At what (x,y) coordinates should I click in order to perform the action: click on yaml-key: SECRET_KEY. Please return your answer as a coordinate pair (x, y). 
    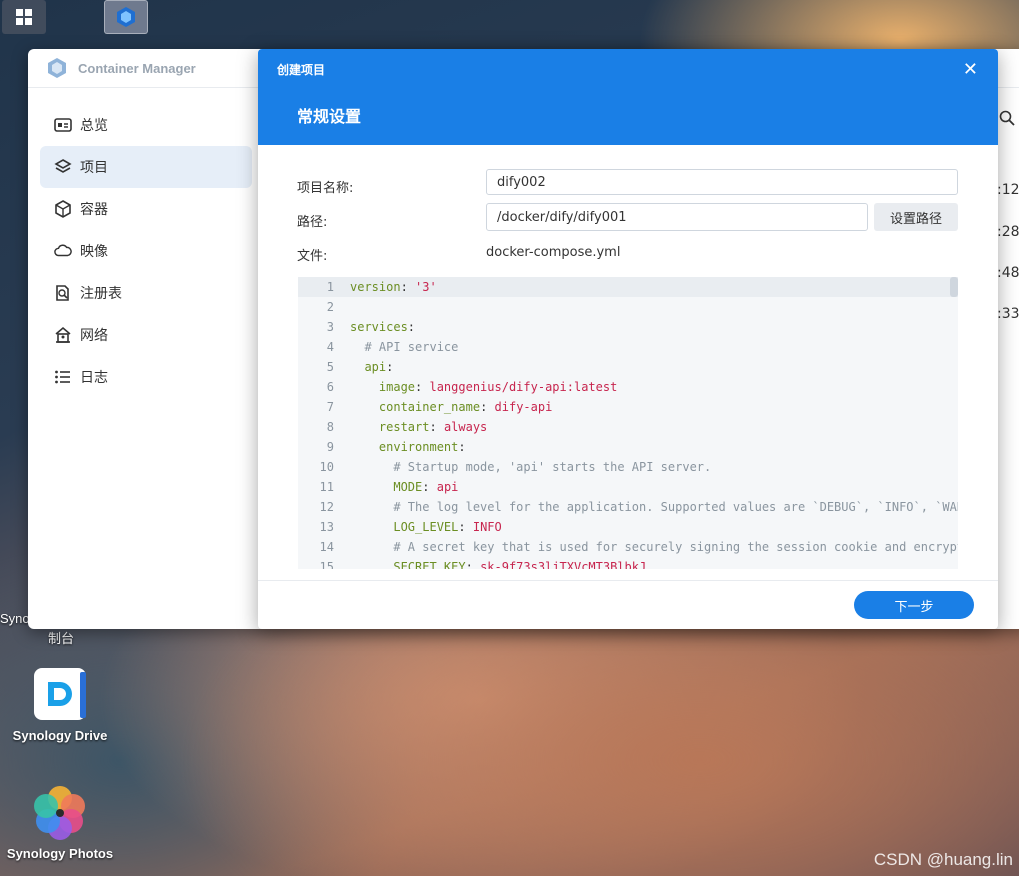
    Looking at the image, I should click on (429, 564).